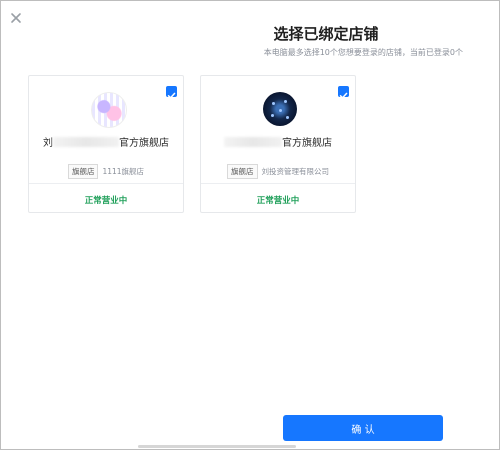 The image size is (500, 450). I want to click on shop-detail: 刘投资管理有限公司, so click(295, 171).